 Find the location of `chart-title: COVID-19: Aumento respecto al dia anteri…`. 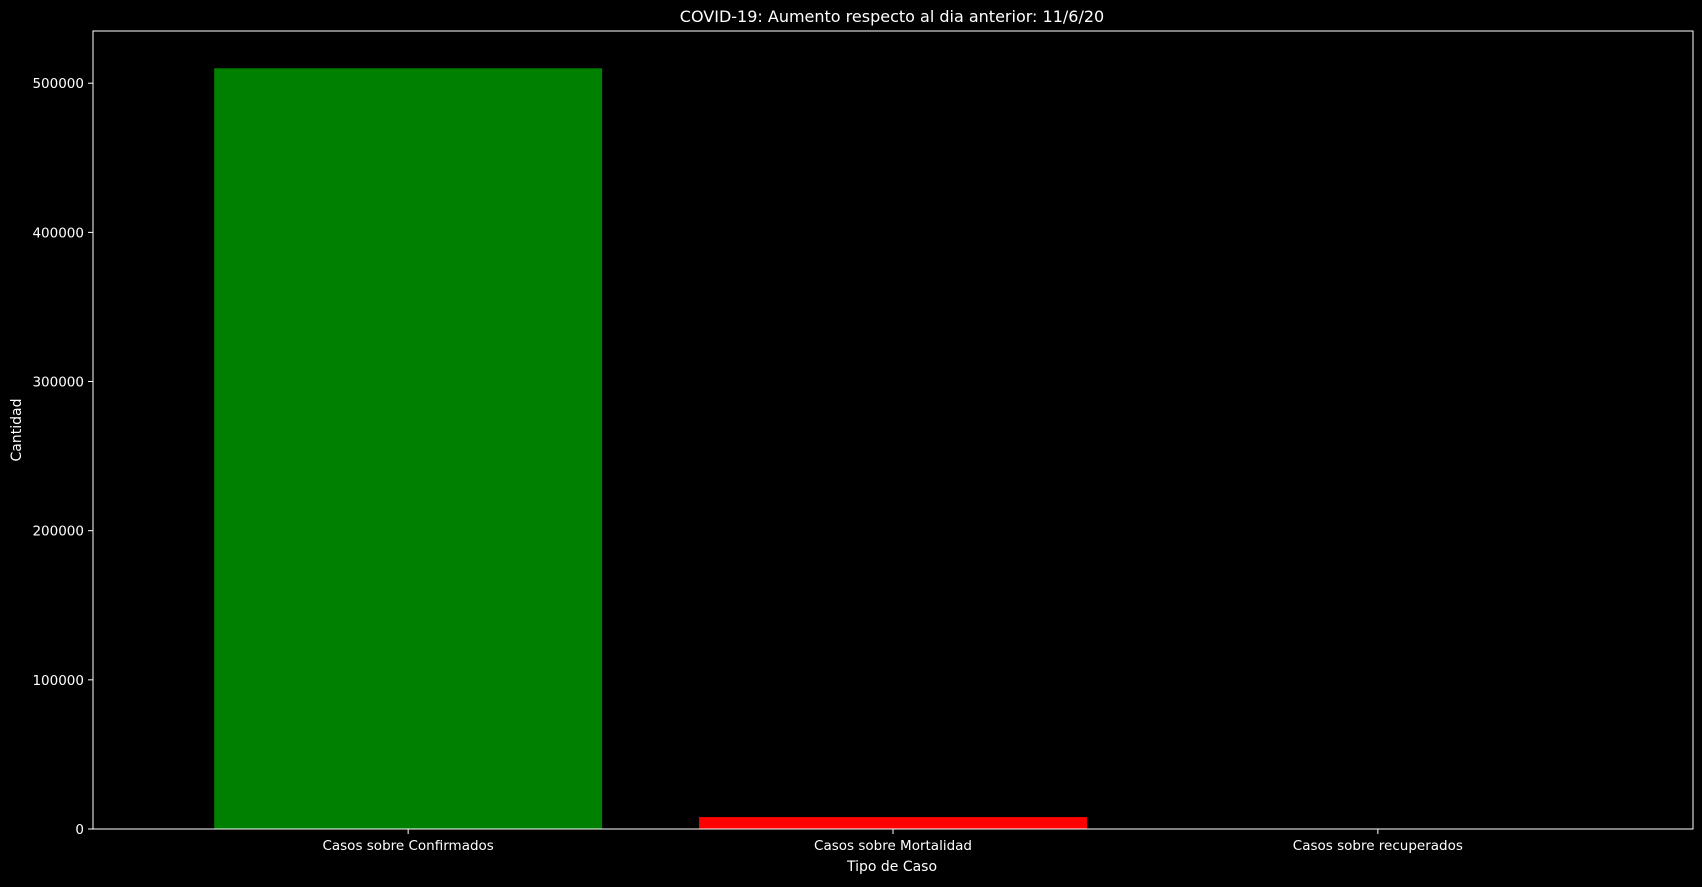

chart-title: COVID-19: Aumento respecto al dia anteri… is located at coordinates (892, 16).